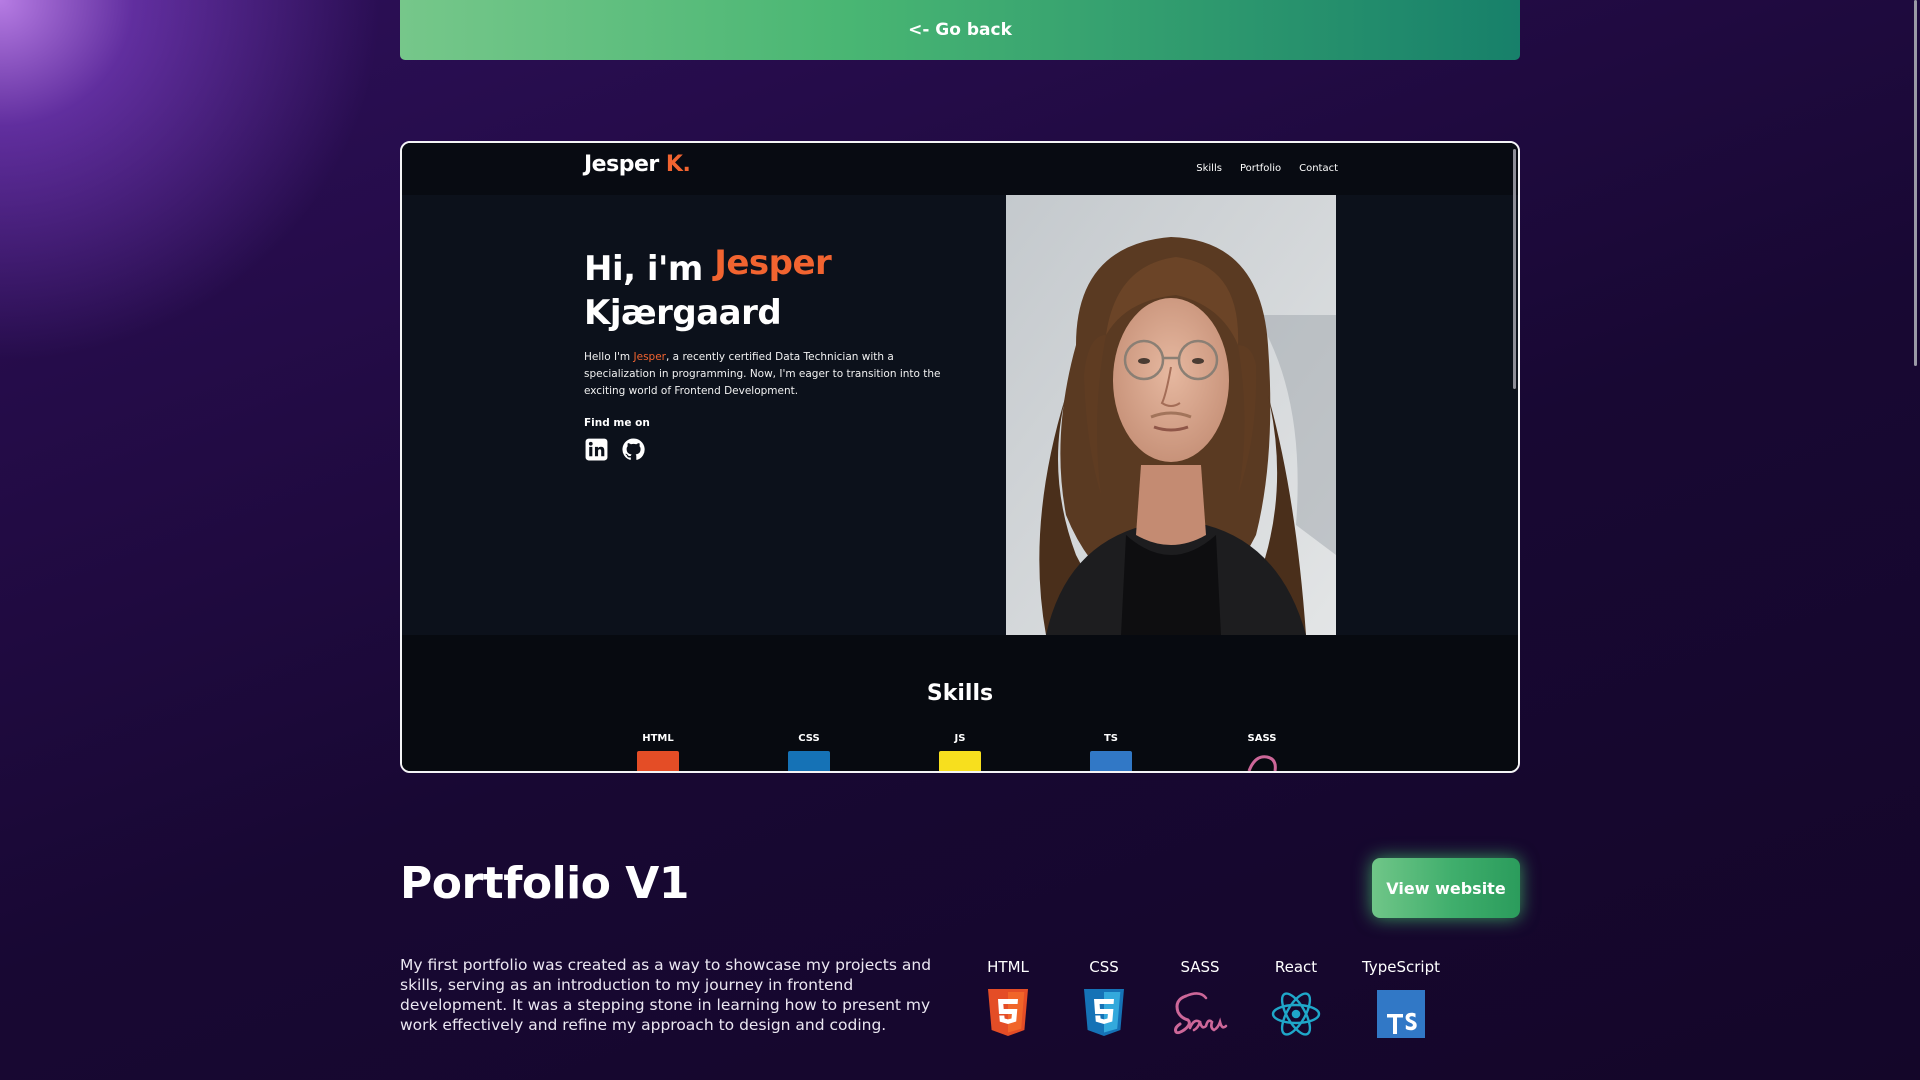 The width and height of the screenshot is (1920, 1080). I want to click on project-title: Portfolio V1, so click(544, 883).